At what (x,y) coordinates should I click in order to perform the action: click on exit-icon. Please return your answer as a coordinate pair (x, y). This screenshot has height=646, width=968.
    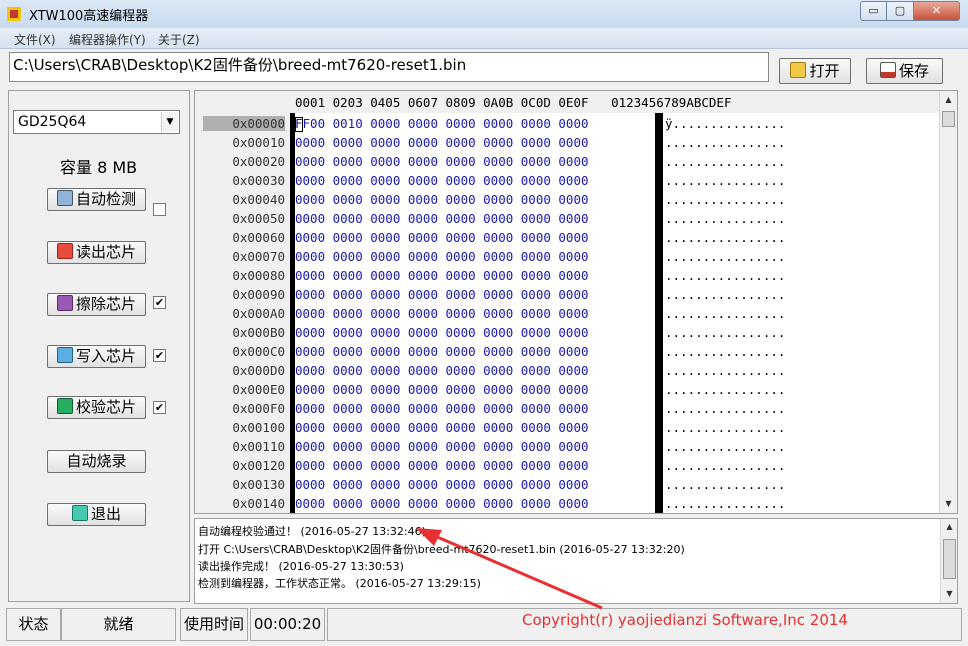
    Looking at the image, I should click on (79, 513).